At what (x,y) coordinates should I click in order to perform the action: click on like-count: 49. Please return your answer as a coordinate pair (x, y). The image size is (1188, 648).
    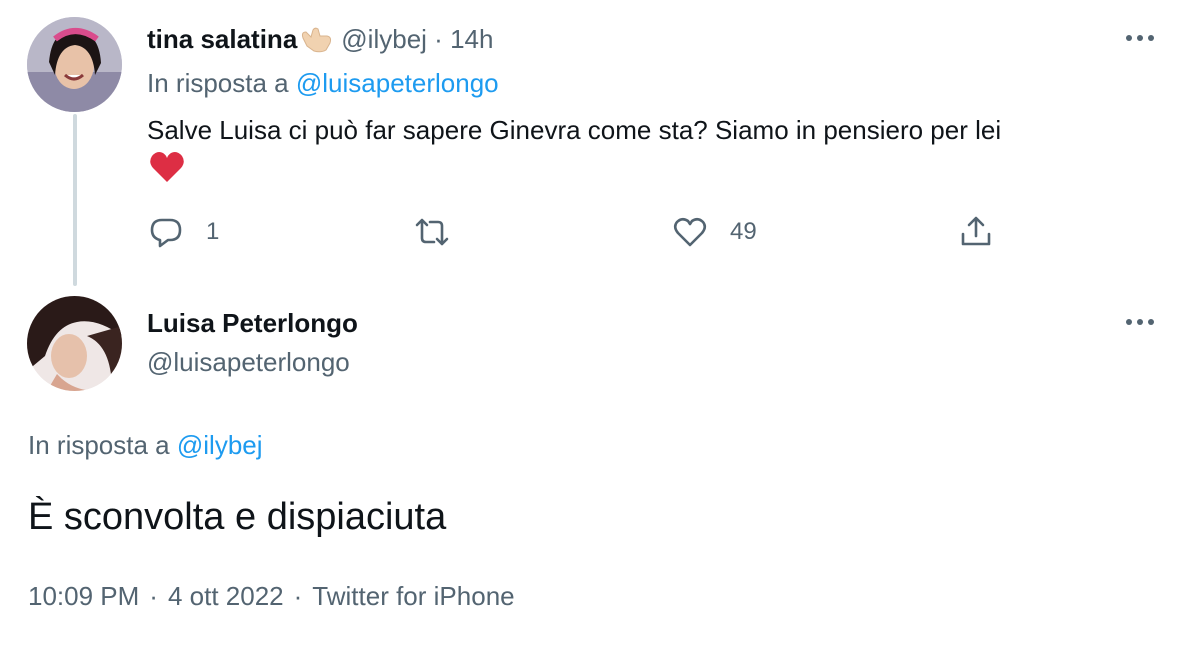
    Looking at the image, I should click on (743, 231).